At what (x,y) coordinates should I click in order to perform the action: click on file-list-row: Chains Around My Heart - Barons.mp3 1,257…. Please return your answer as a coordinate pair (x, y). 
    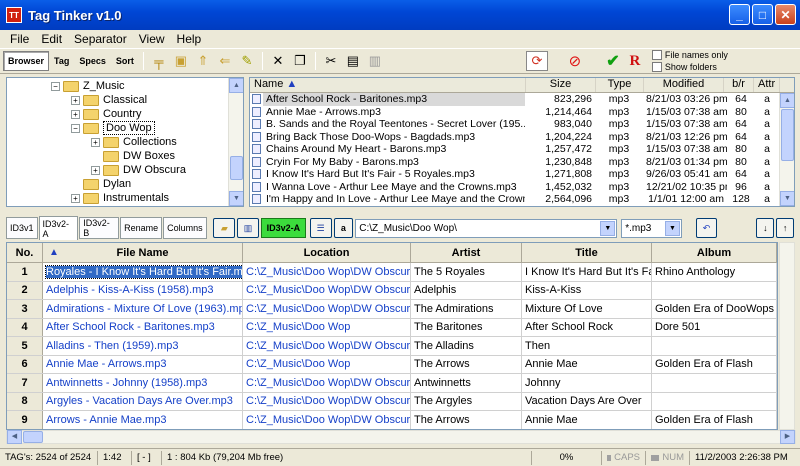
    Looking at the image, I should click on (522, 149).